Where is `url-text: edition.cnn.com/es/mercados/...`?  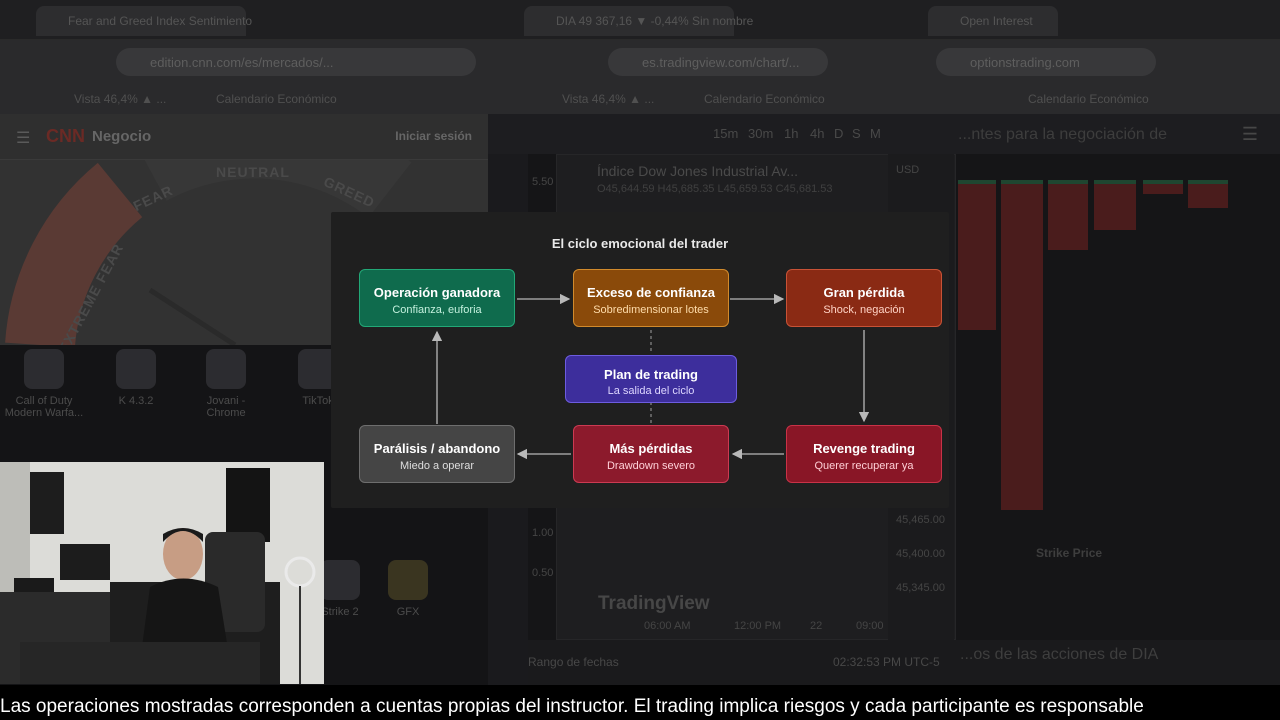
url-text: edition.cnn.com/es/mercados/... is located at coordinates (242, 62).